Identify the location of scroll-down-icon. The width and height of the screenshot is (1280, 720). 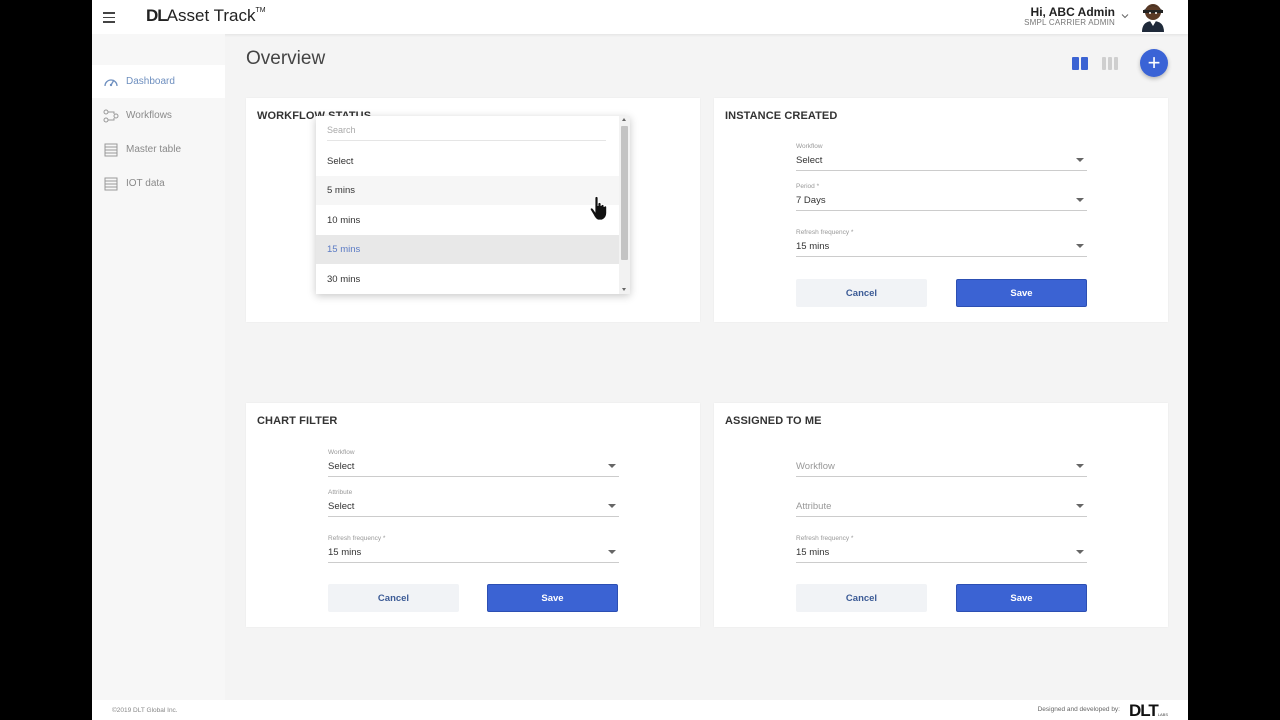
(624, 289).